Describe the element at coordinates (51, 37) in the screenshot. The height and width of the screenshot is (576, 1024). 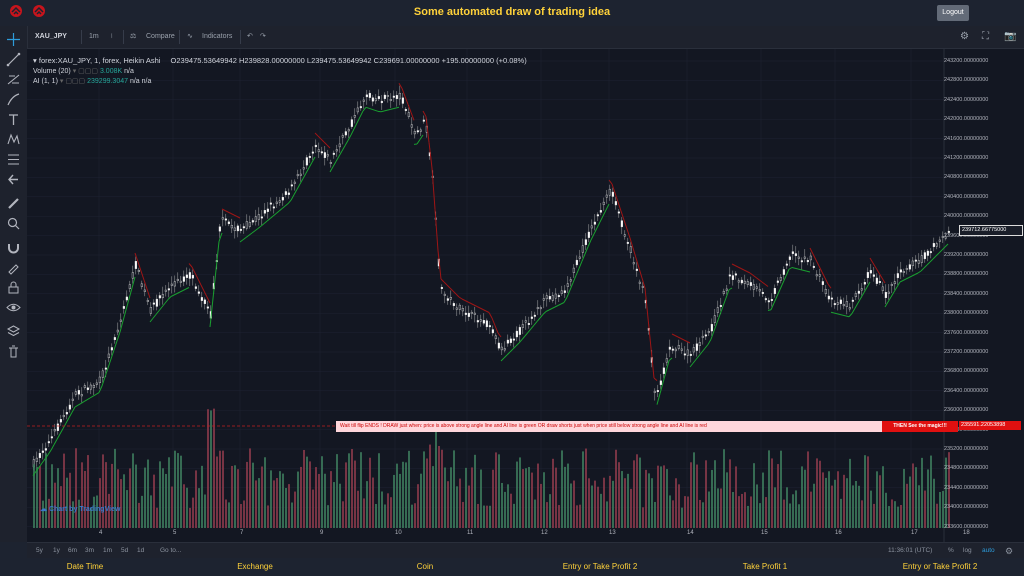
I see `symbol-search: XAU_JPY` at that location.